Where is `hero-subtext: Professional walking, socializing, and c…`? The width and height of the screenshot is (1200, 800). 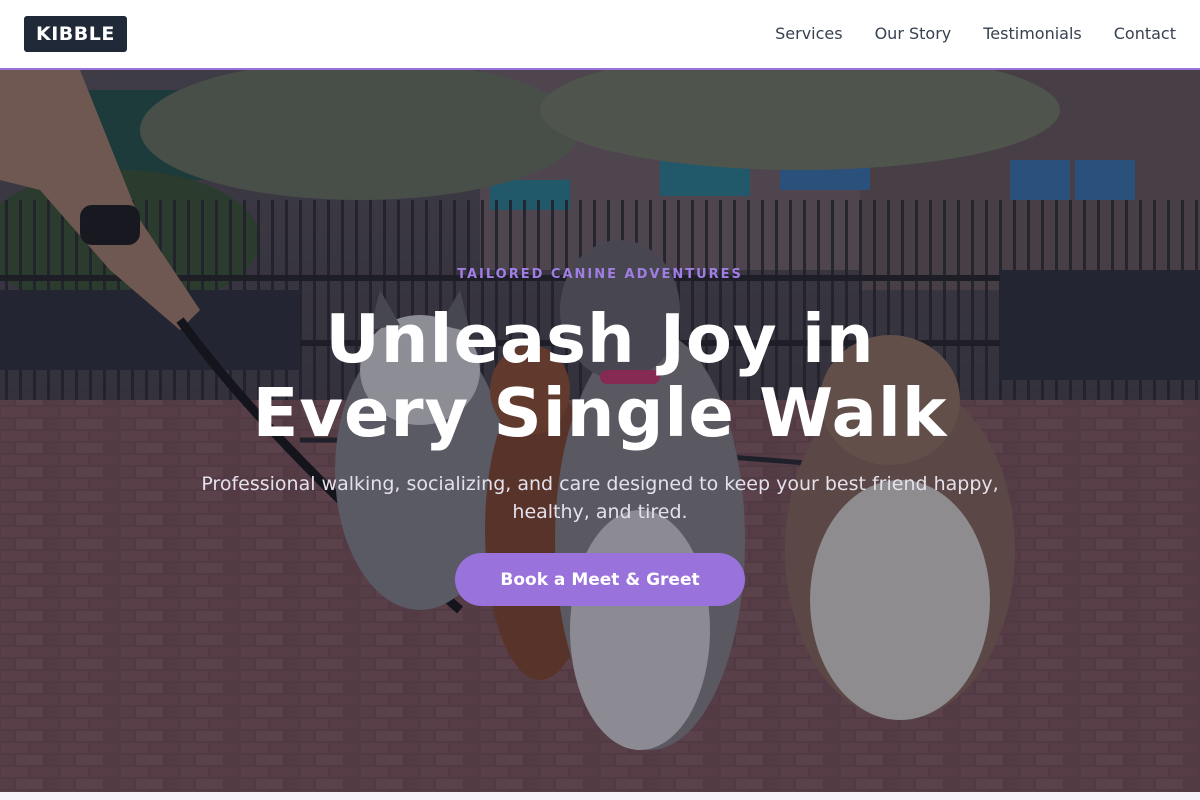
hero-subtext: Professional walking, socializing, and c… is located at coordinates (600, 498).